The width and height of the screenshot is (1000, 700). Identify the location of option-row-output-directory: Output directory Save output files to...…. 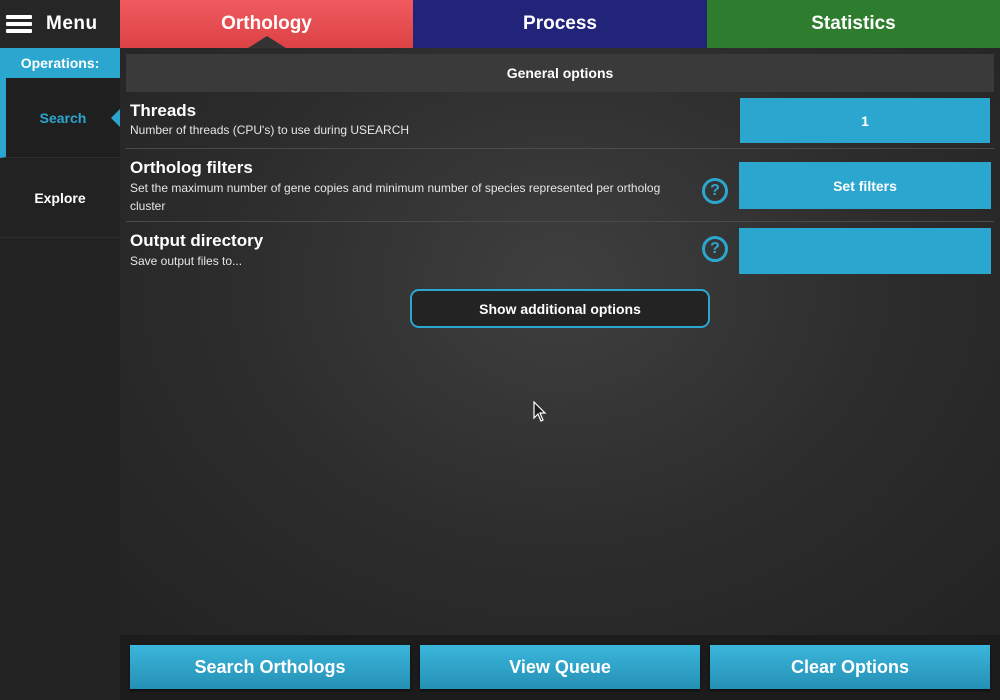
(560, 253).